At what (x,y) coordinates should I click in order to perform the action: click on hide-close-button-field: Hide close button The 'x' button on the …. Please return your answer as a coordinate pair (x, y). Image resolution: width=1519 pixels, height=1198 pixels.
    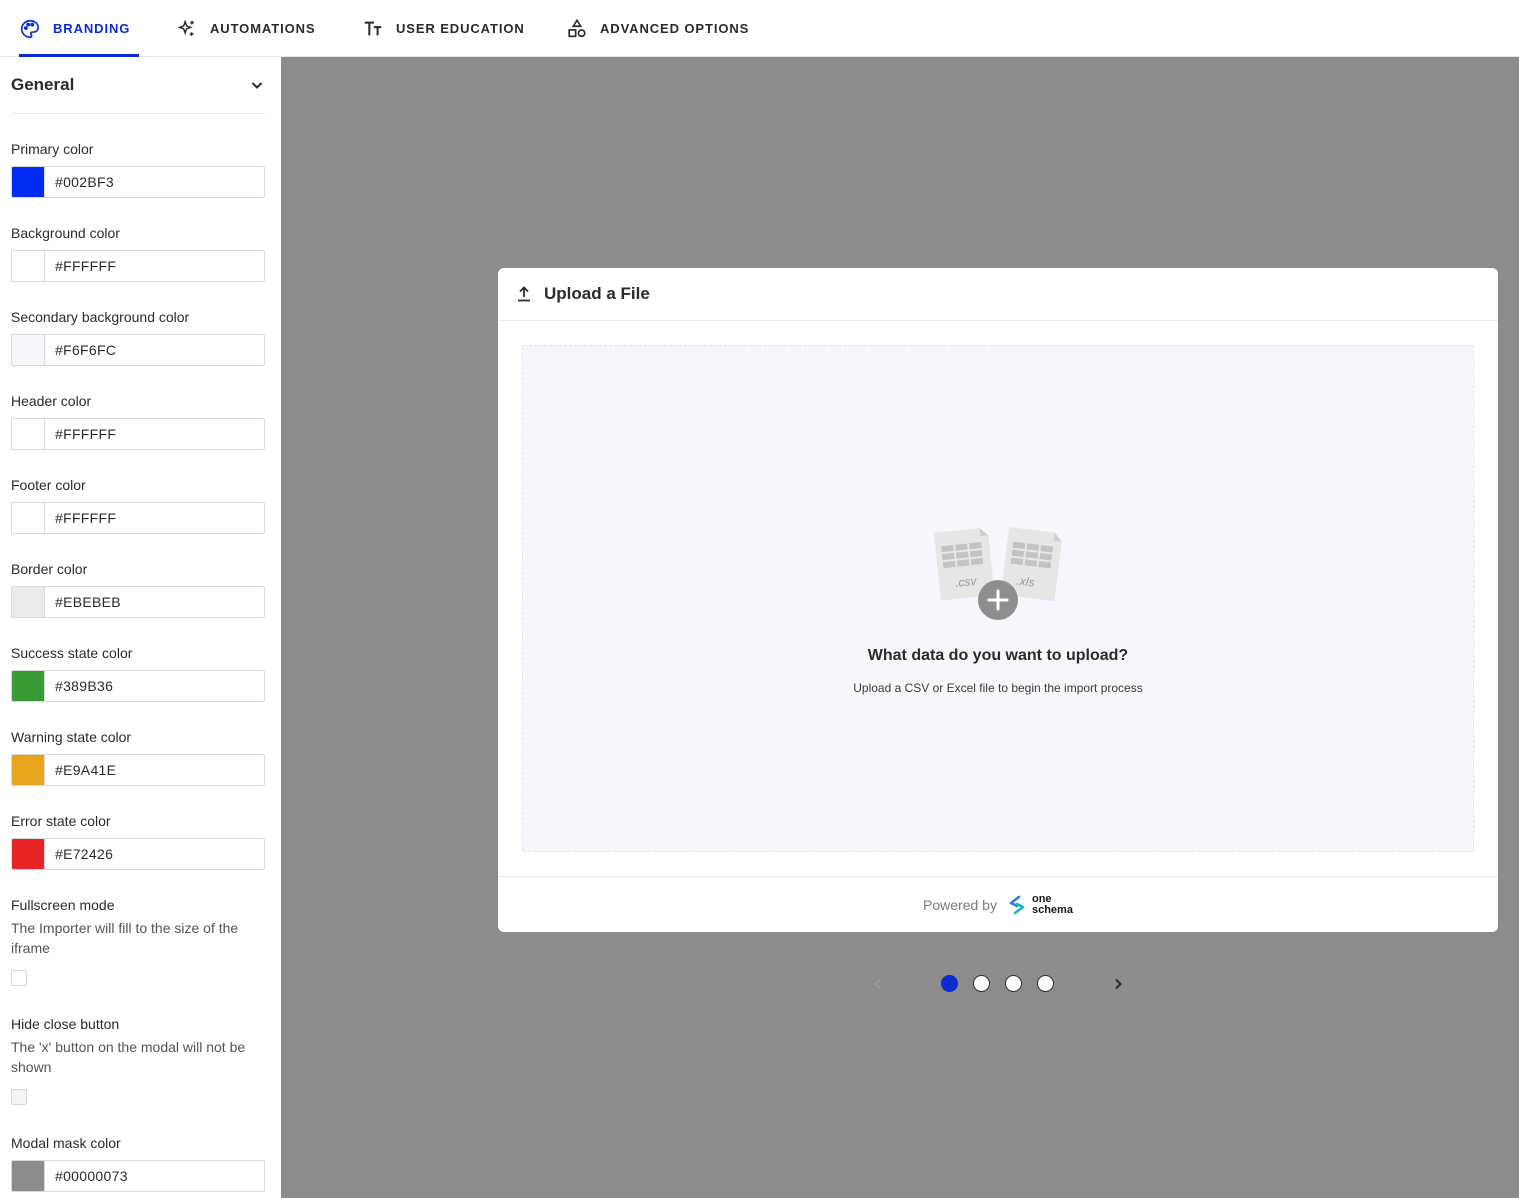
    Looking at the image, I should click on (138, 1046).